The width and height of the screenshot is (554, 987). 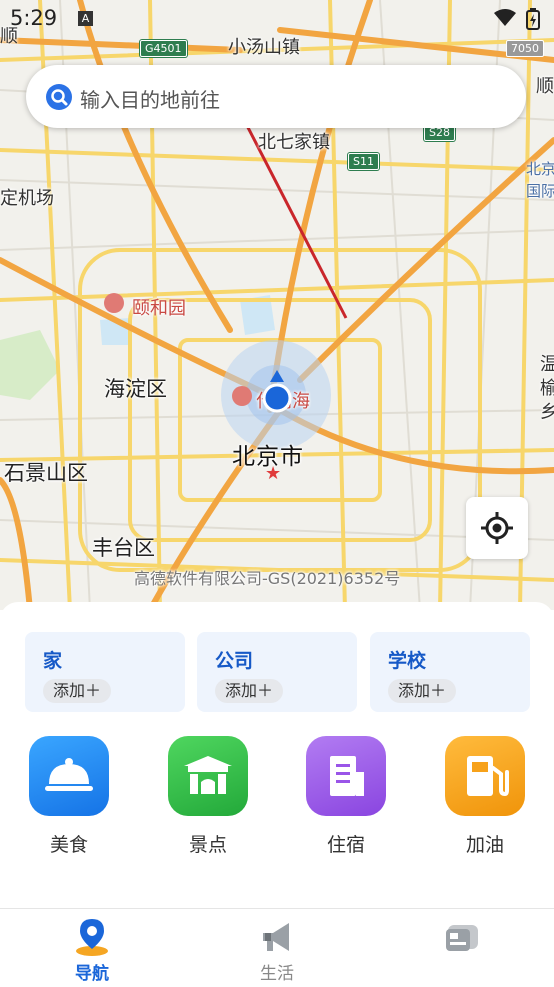 I want to click on bottom-tab-bar: 导航 生活, so click(x=277, y=947).